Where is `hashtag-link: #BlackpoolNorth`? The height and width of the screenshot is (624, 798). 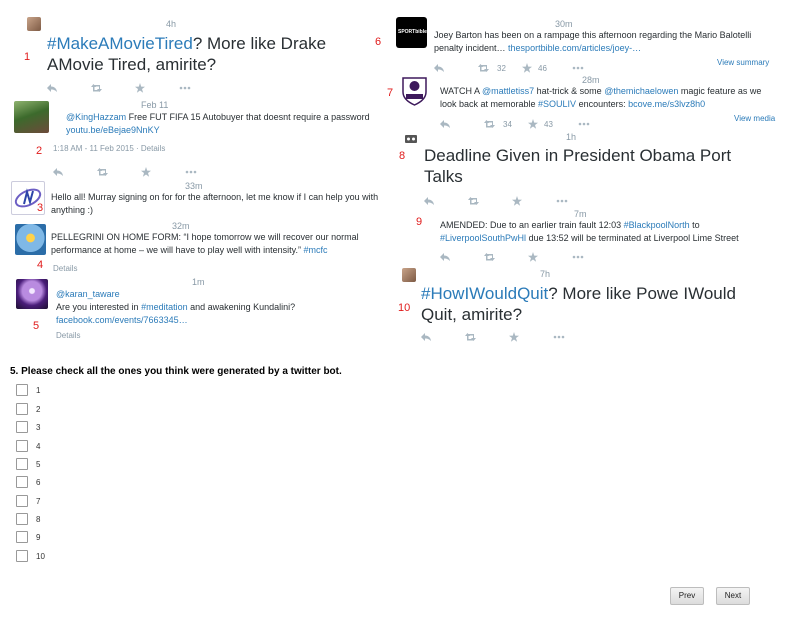 hashtag-link: #BlackpoolNorth is located at coordinates (657, 225).